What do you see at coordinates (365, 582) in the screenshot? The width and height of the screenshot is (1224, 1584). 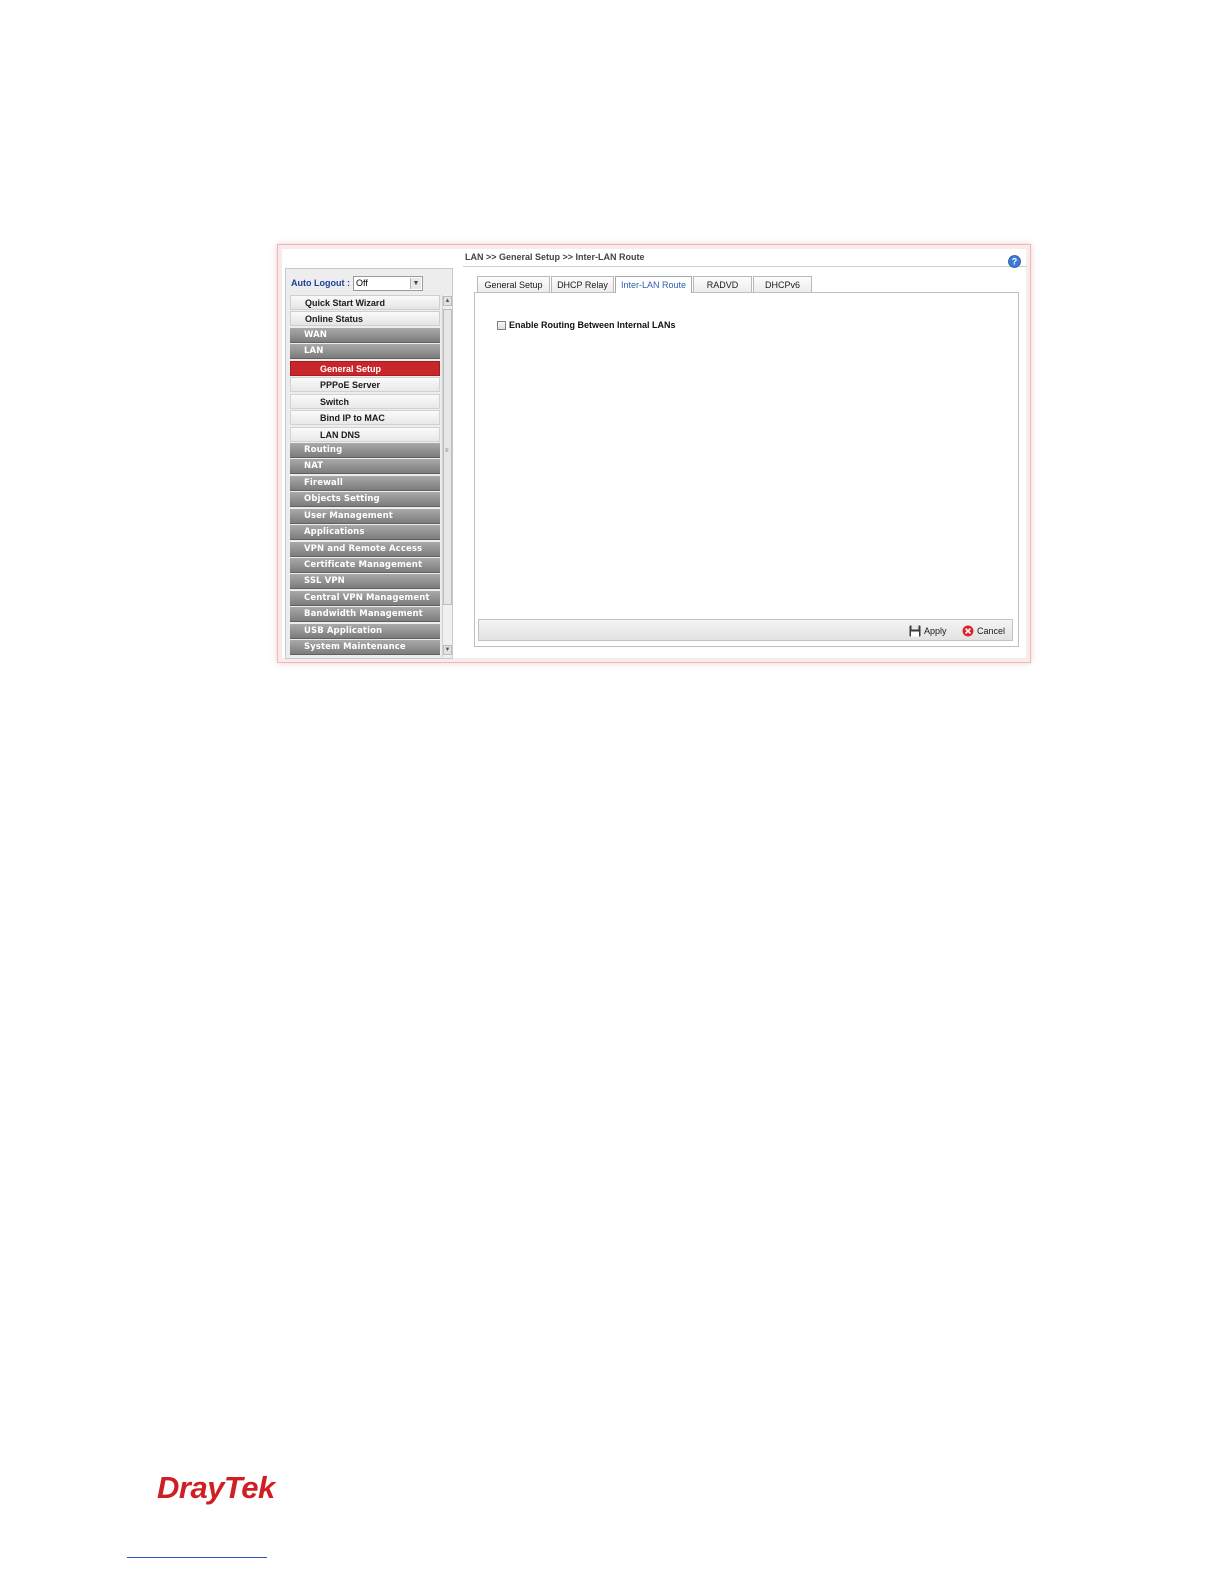 I see `sidebar-item-ssl-vpn: SSL VPN` at bounding box center [365, 582].